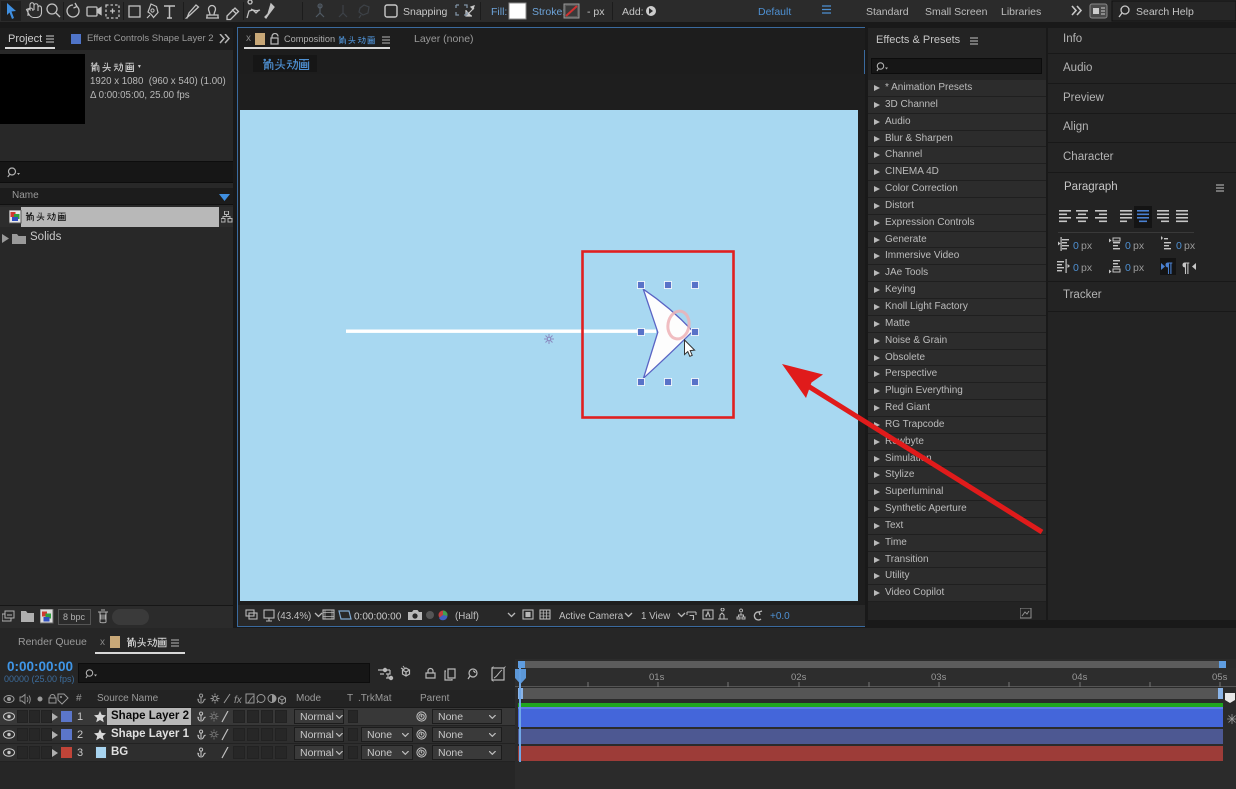 The height and width of the screenshot is (789, 1236). Describe the element at coordinates (1220, 677) in the screenshot. I see `svg-text: 05s` at that location.